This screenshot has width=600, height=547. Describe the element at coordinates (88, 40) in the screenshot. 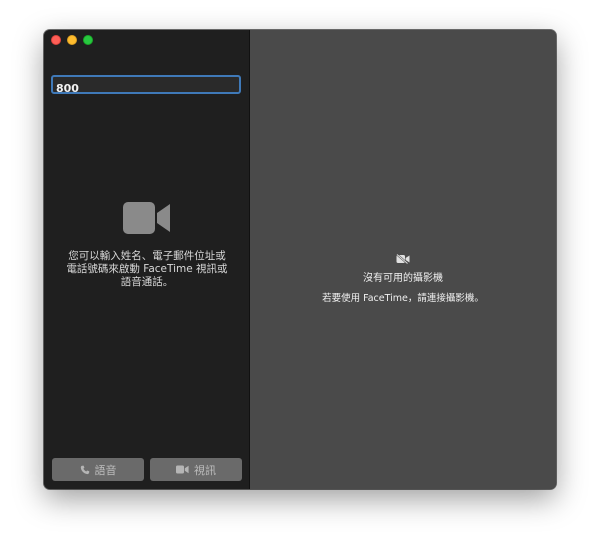

I see `zoom-window-button` at that location.